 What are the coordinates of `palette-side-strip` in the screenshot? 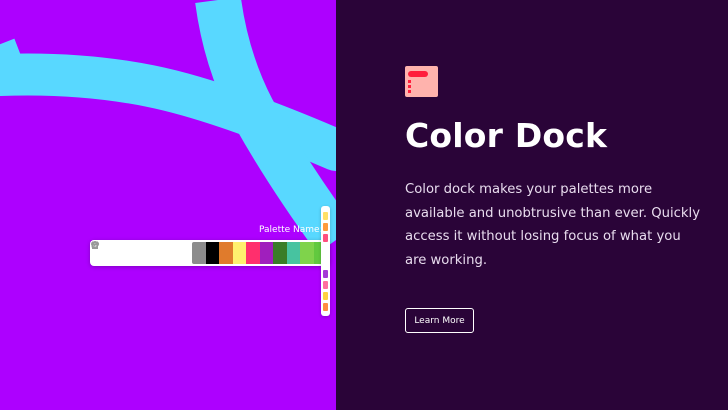 It's located at (325, 261).